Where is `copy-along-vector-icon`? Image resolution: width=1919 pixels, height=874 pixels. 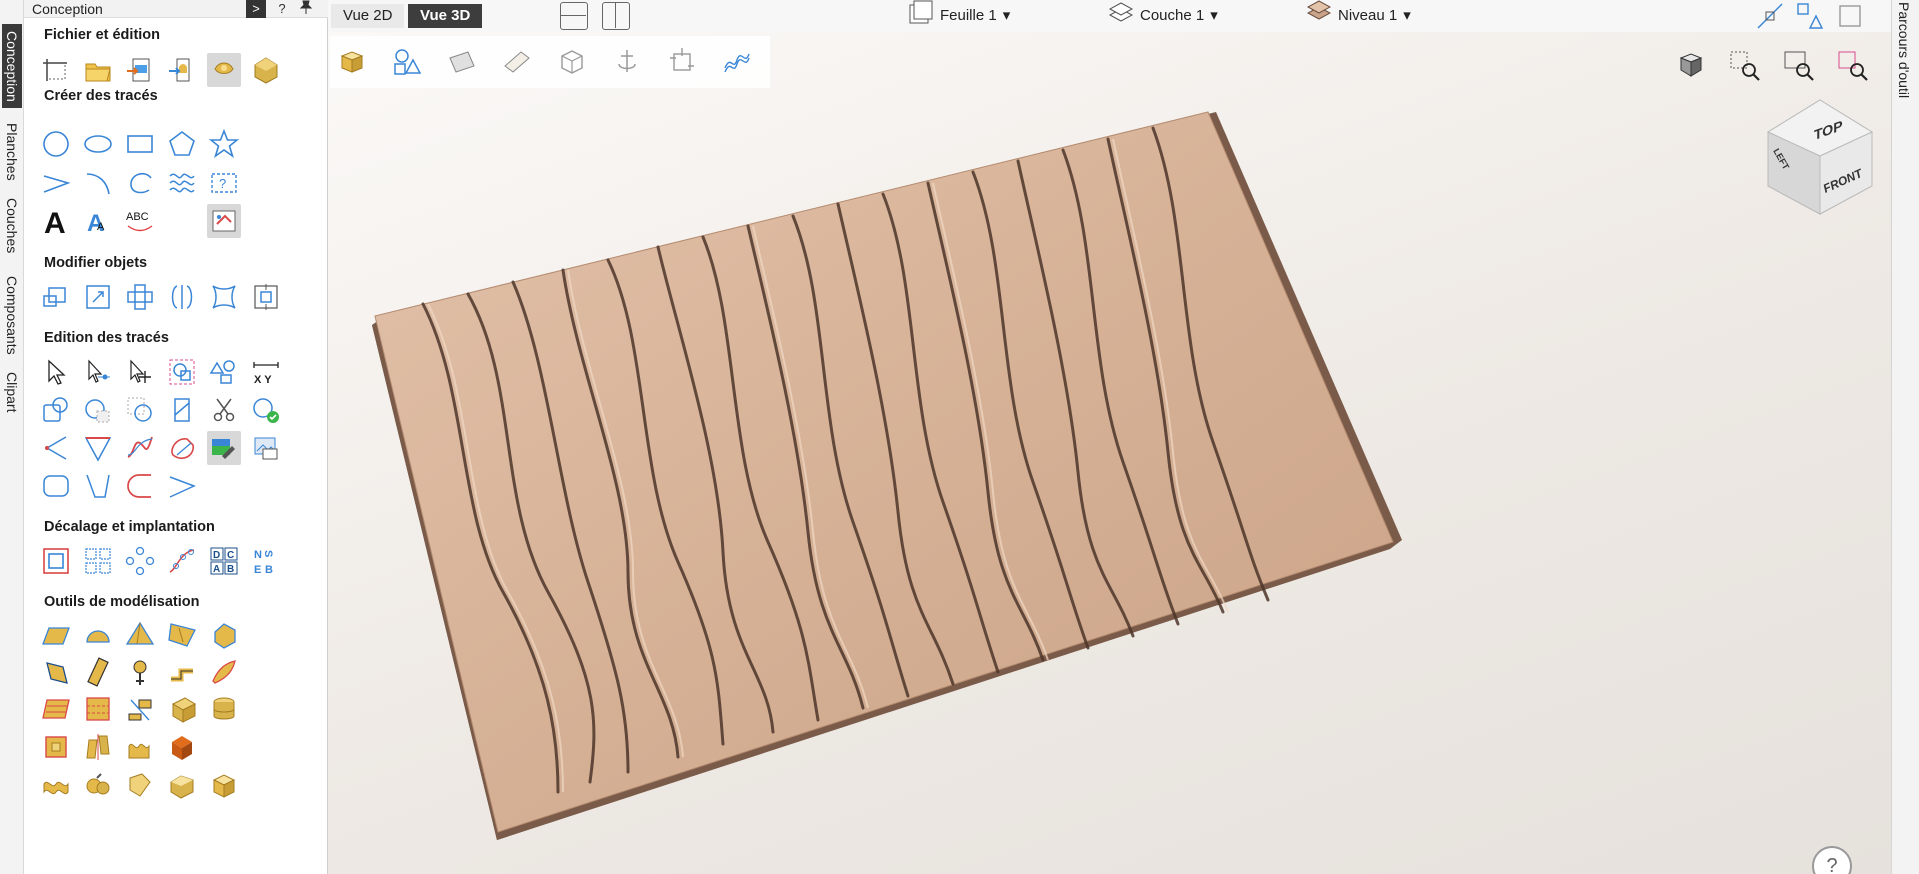 copy-along-vector-icon is located at coordinates (182, 561).